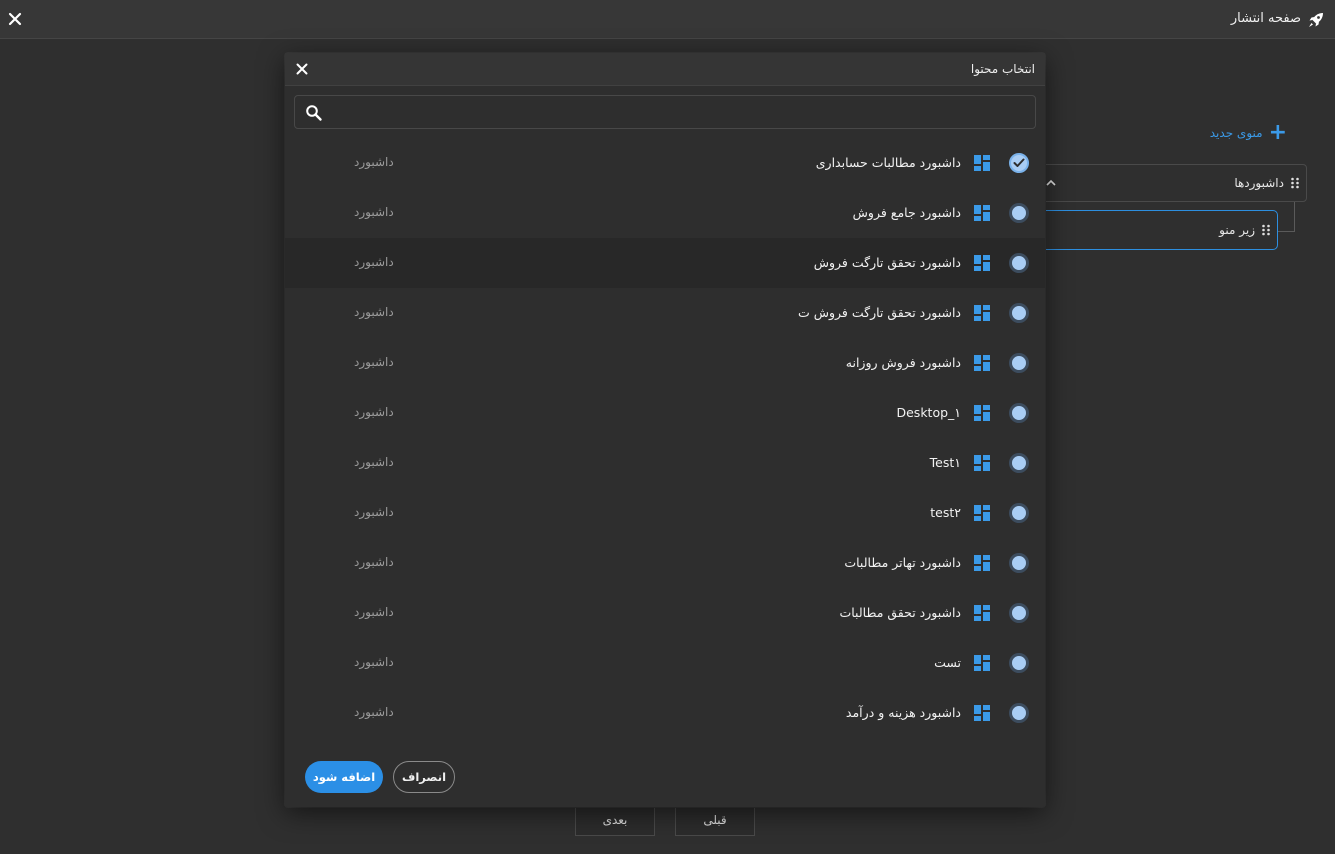  Describe the element at coordinates (1172, 183) in the screenshot. I see `tree-item-dashboards: داشبوردها` at that location.